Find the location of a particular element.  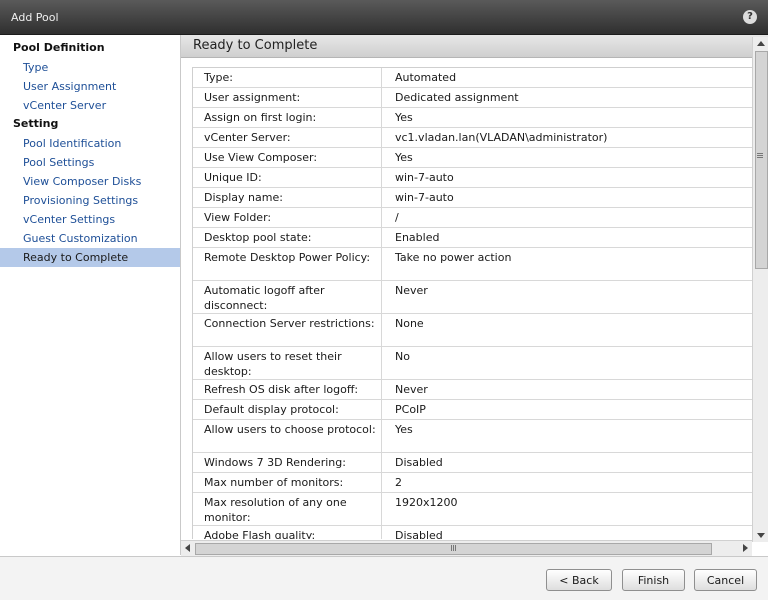

table-row: Connection Server restrictions: None is located at coordinates (473, 330).